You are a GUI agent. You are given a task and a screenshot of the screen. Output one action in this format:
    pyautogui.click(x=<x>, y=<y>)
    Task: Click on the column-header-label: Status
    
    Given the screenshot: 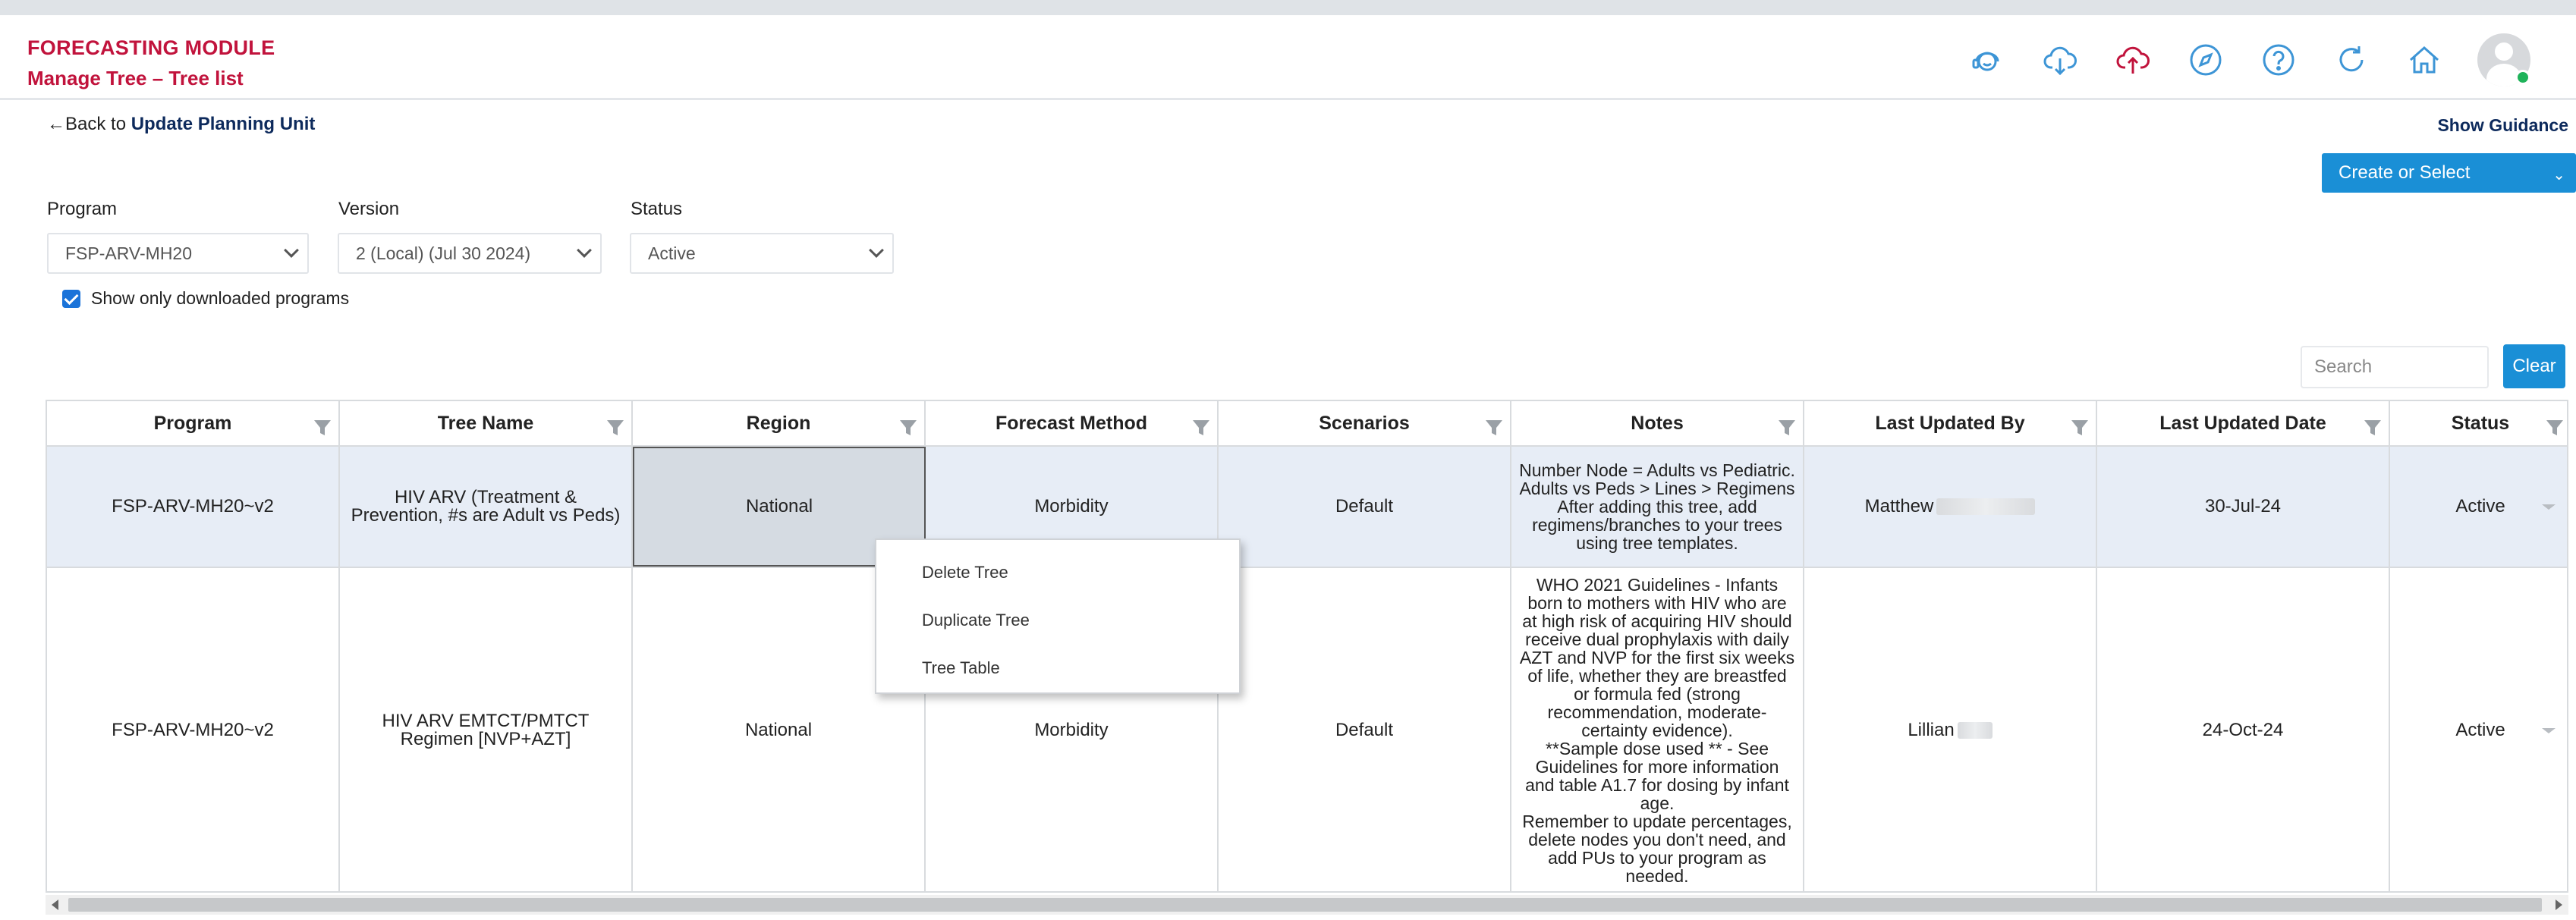 What is the action you would take?
    pyautogui.click(x=2480, y=423)
    